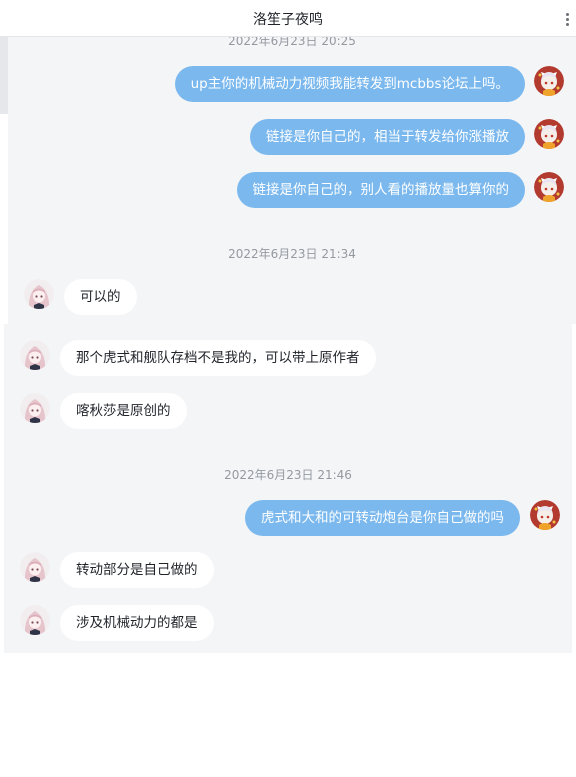 This screenshot has height=777, width=576. I want to click on timestamp: 2022年6月23日 20:25, so click(292, 42).